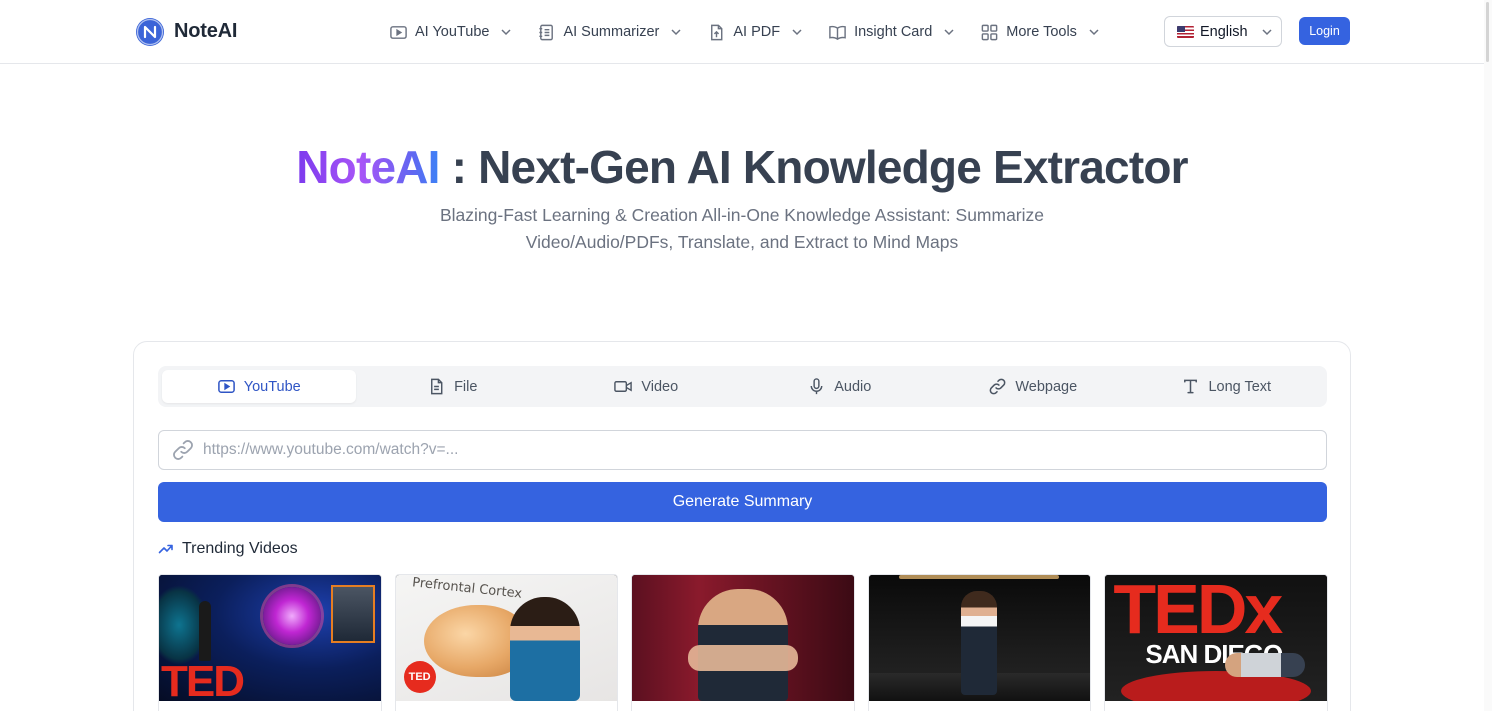  What do you see at coordinates (506, 638) in the screenshot?
I see `video-thumbnail: Prefrontal Cortex TED` at bounding box center [506, 638].